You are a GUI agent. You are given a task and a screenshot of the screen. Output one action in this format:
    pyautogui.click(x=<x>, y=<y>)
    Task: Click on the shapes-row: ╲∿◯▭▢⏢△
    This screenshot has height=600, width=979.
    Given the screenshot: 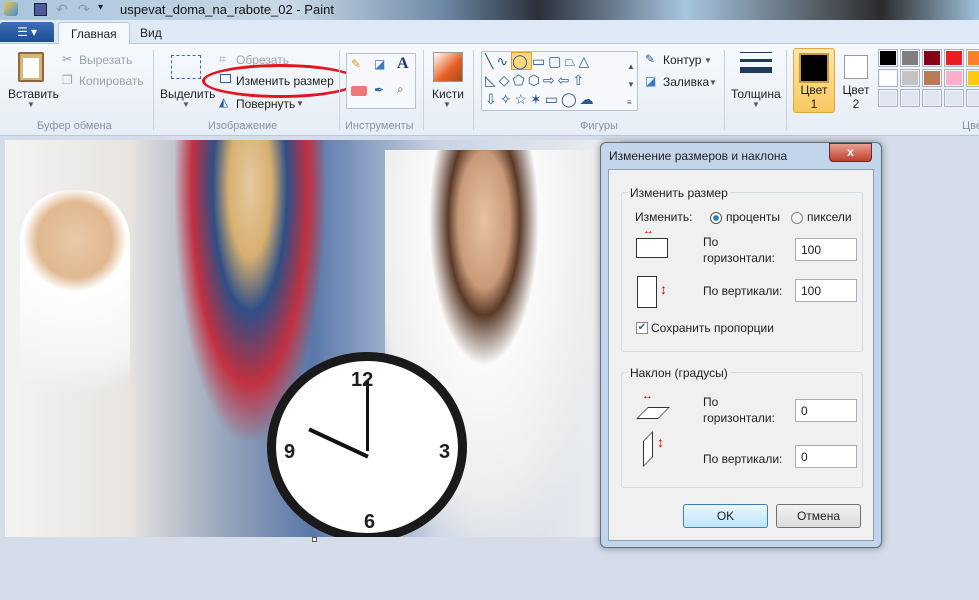 What is the action you would take?
    pyautogui.click(x=561, y=61)
    